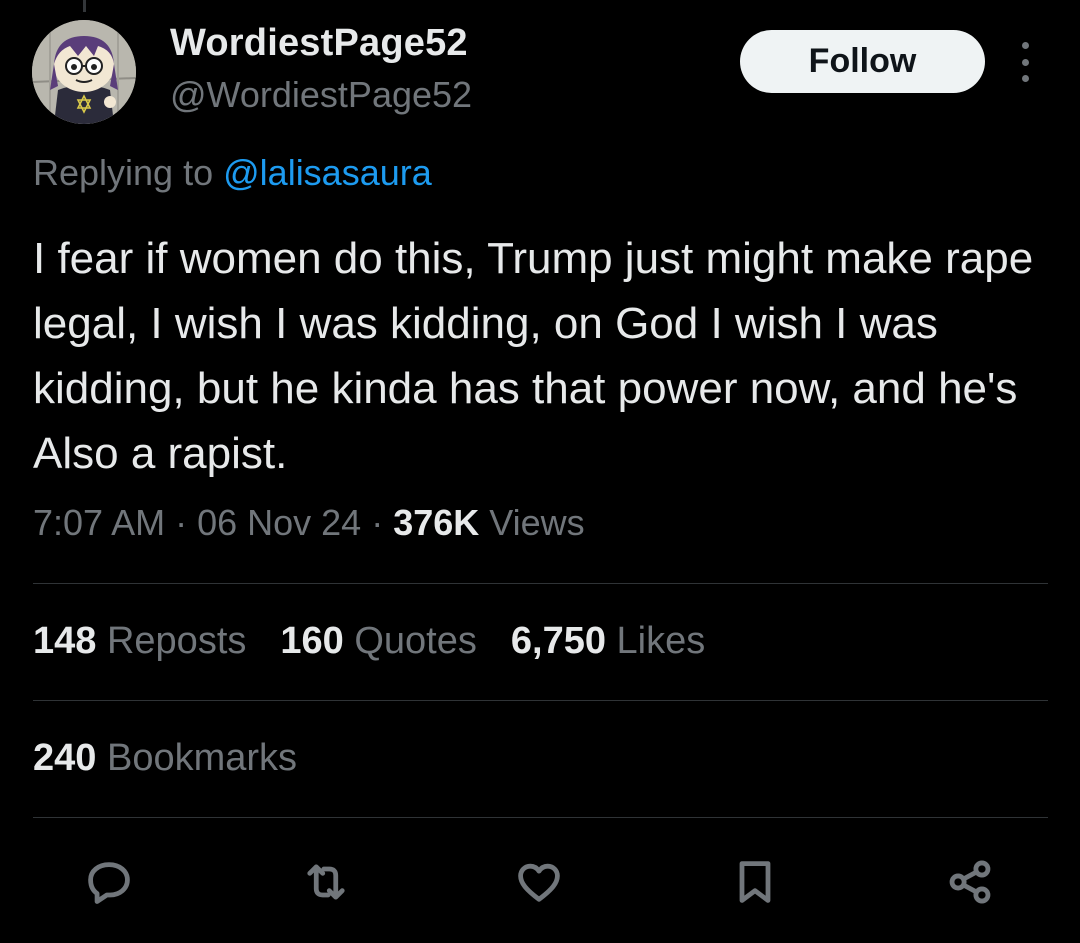 The width and height of the screenshot is (1080, 943). I want to click on quotes-stat: 160 Quotes, so click(378, 641).